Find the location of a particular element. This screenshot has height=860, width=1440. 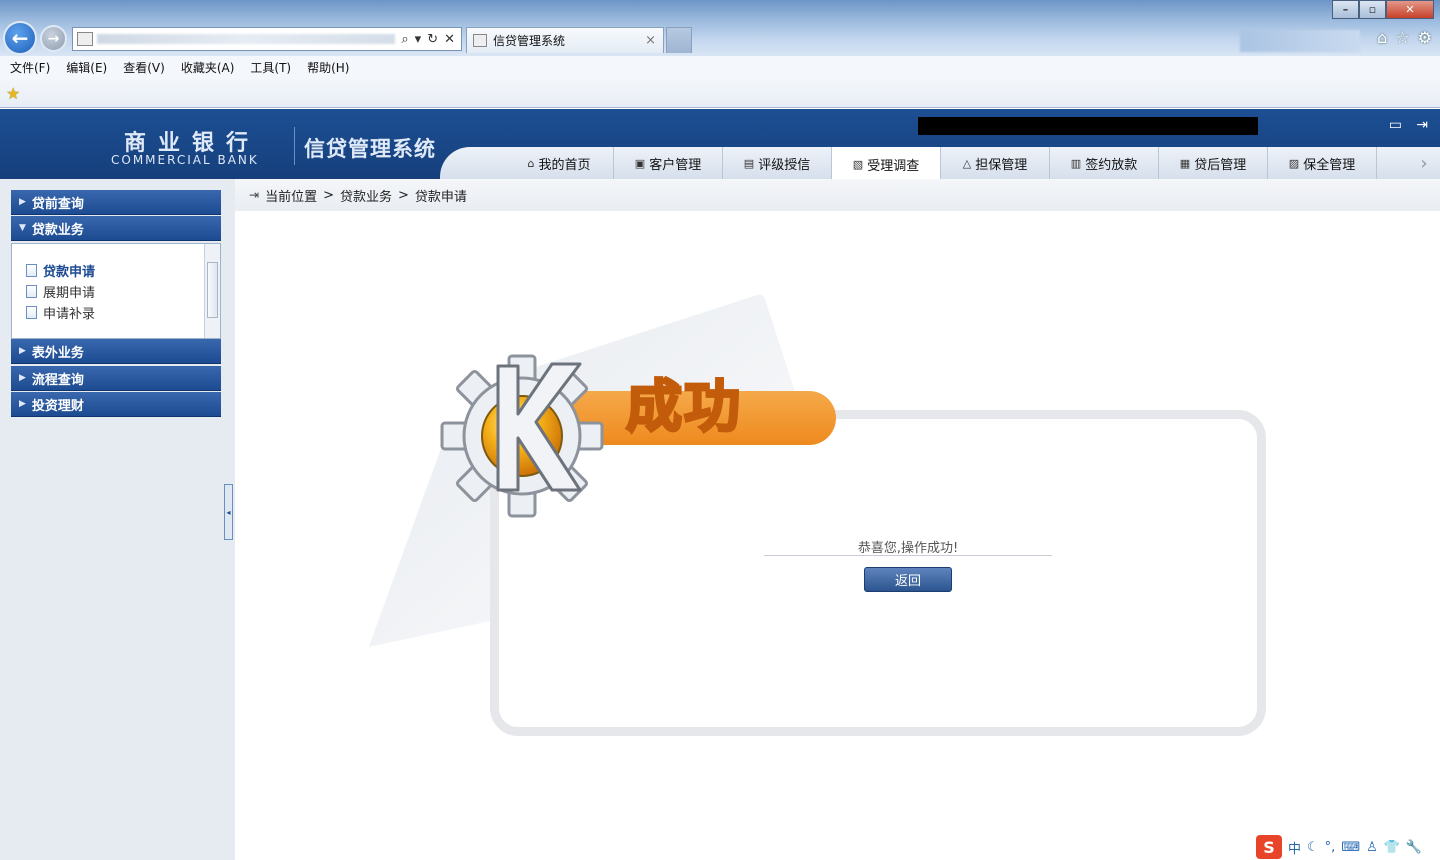

sidebar-group-label: 流程查询 is located at coordinates (57, 380).